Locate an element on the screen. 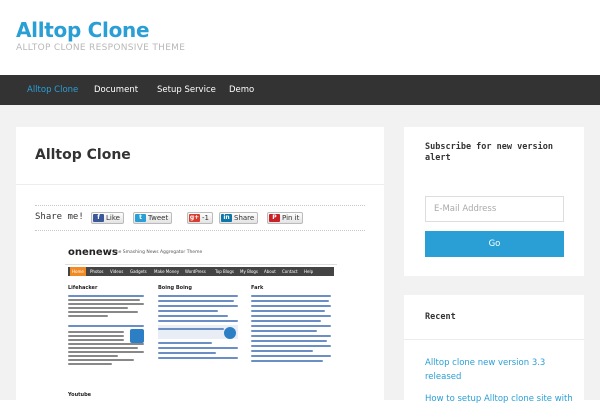 The height and width of the screenshot is (406, 600). subscribe-title: Subscribe for new version alert is located at coordinates (489, 152).